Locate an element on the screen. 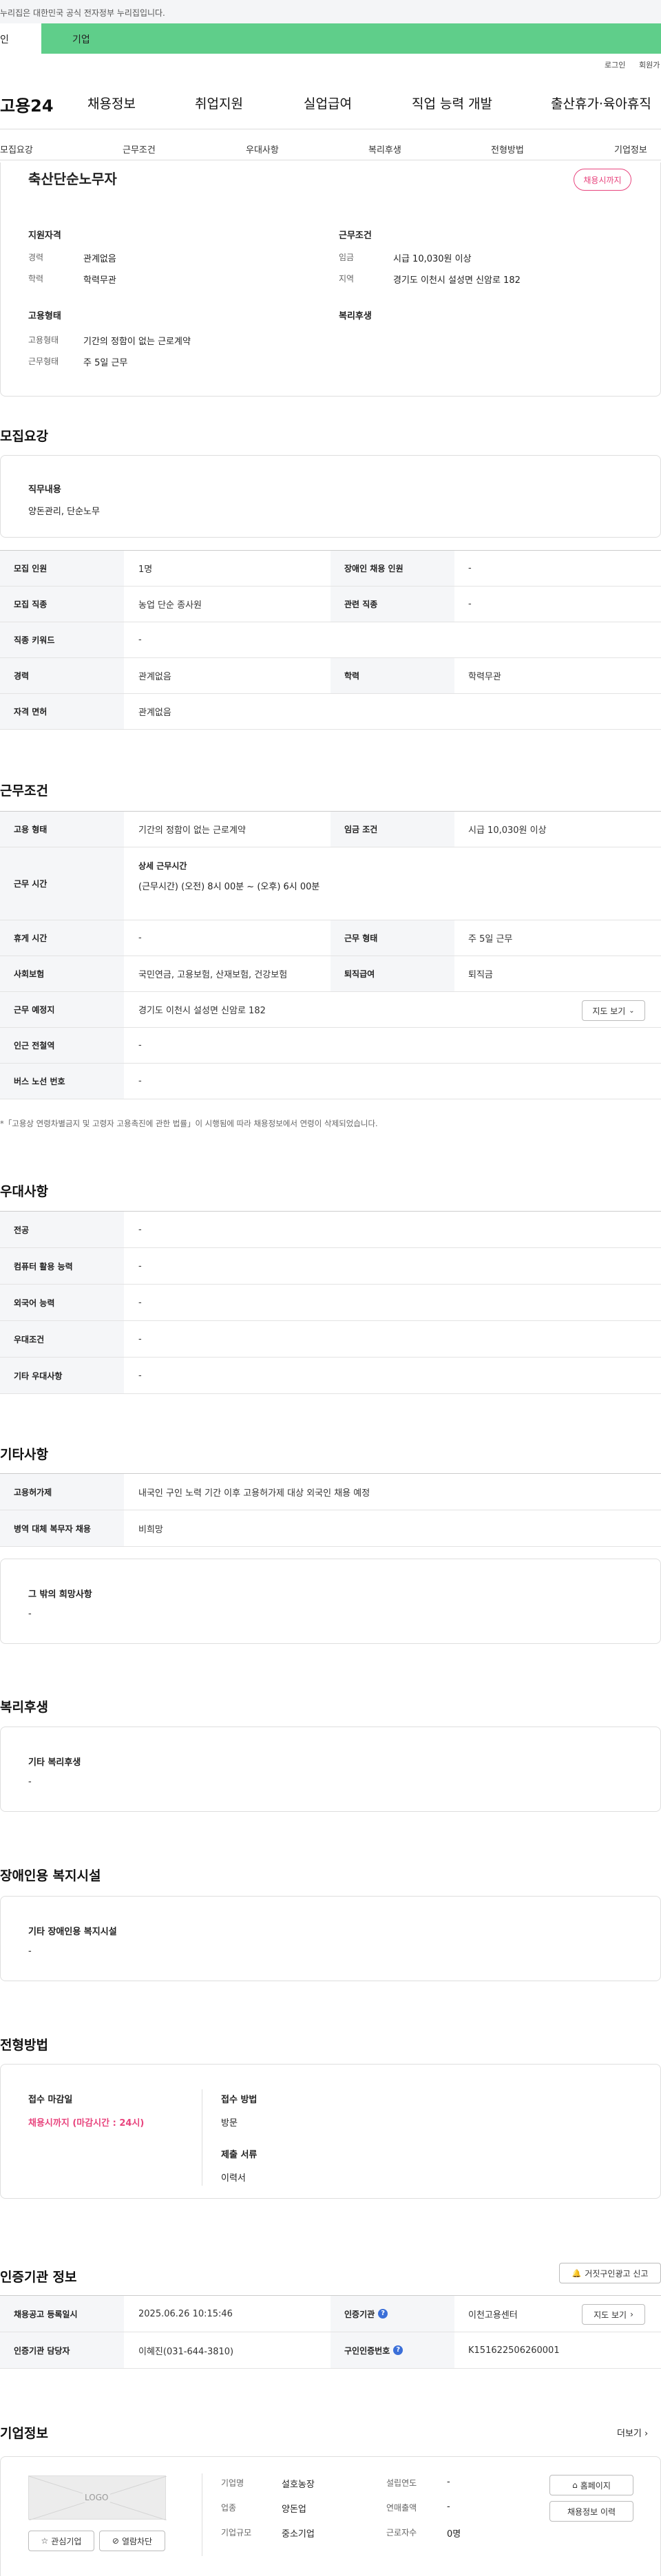  disab-label: 기타 장애인용 복지시설 is located at coordinates (73, 1932).